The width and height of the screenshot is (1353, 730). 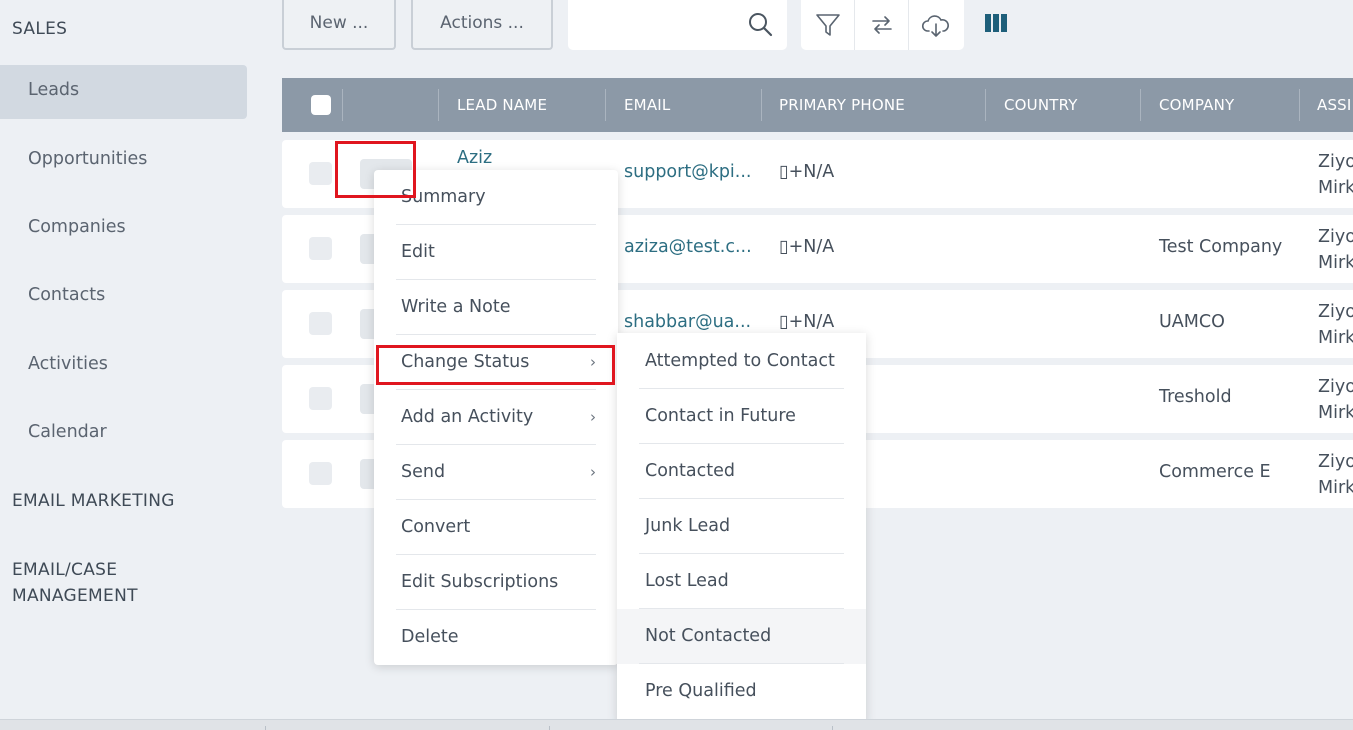 What do you see at coordinates (1041, 105) in the screenshot?
I see `header-country: COUNTRY` at bounding box center [1041, 105].